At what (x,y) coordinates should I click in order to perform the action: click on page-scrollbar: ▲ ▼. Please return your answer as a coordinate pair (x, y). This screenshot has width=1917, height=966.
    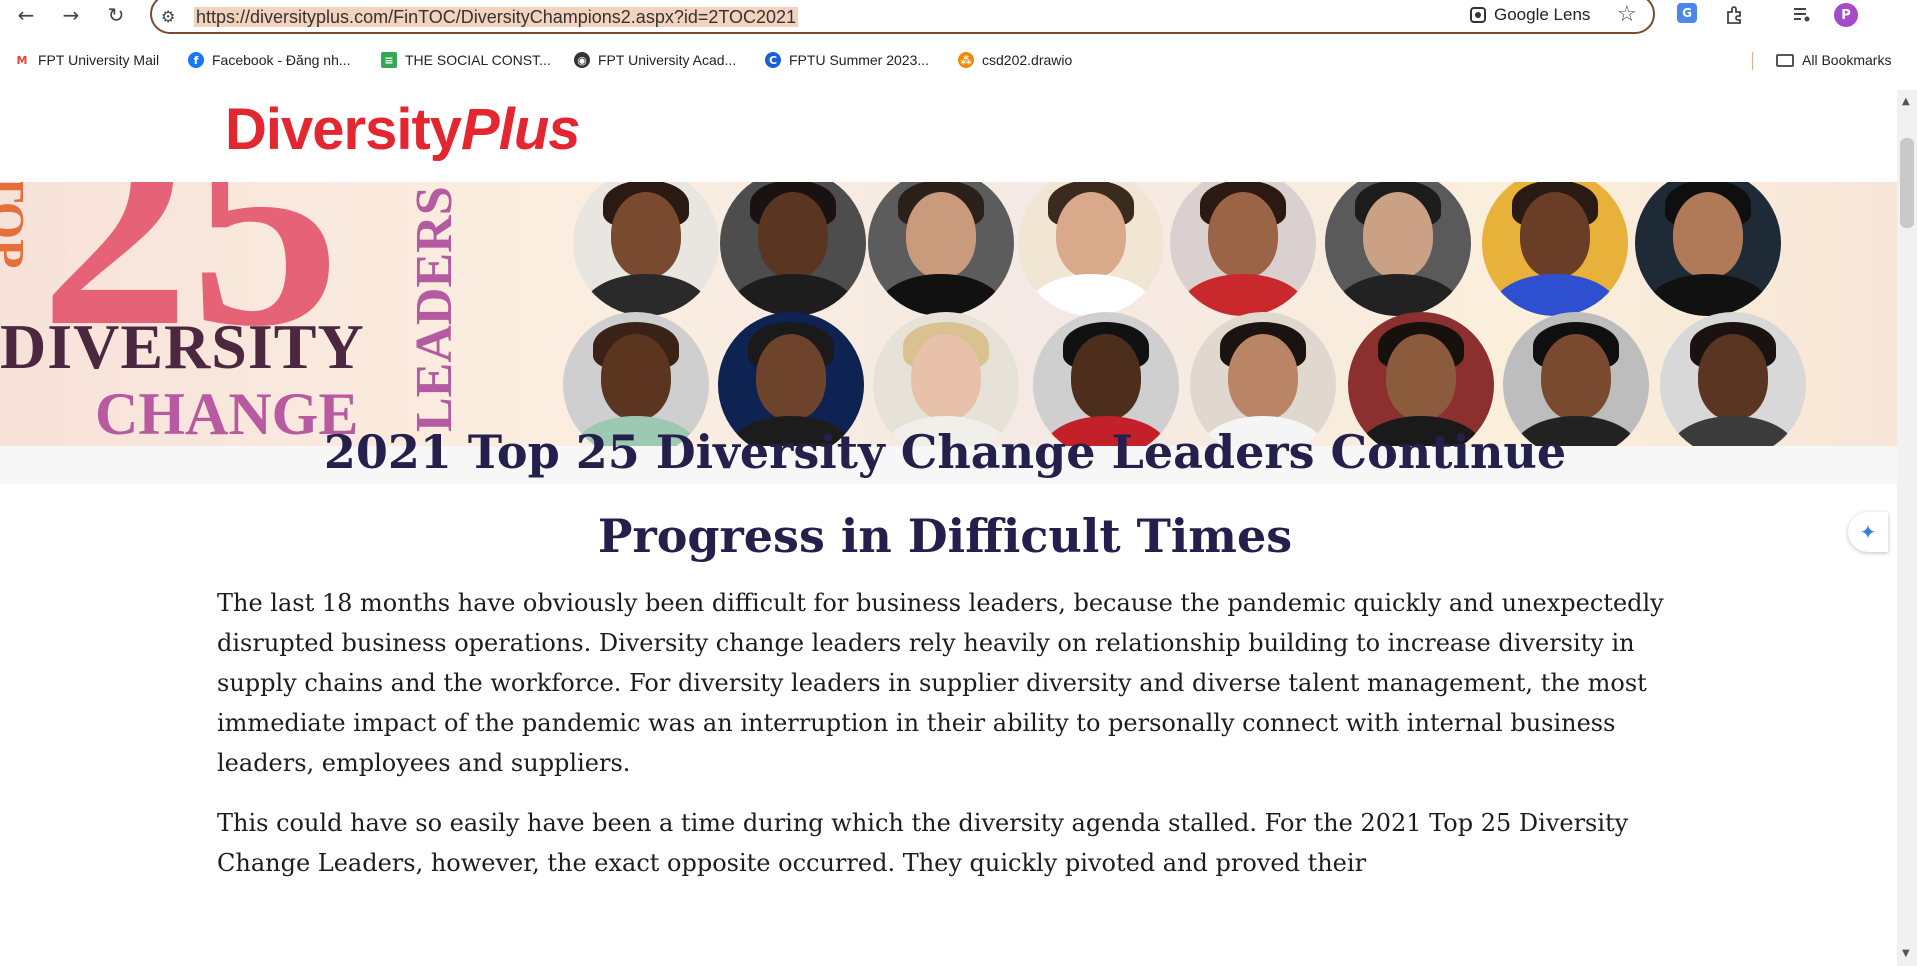
    Looking at the image, I should click on (1907, 528).